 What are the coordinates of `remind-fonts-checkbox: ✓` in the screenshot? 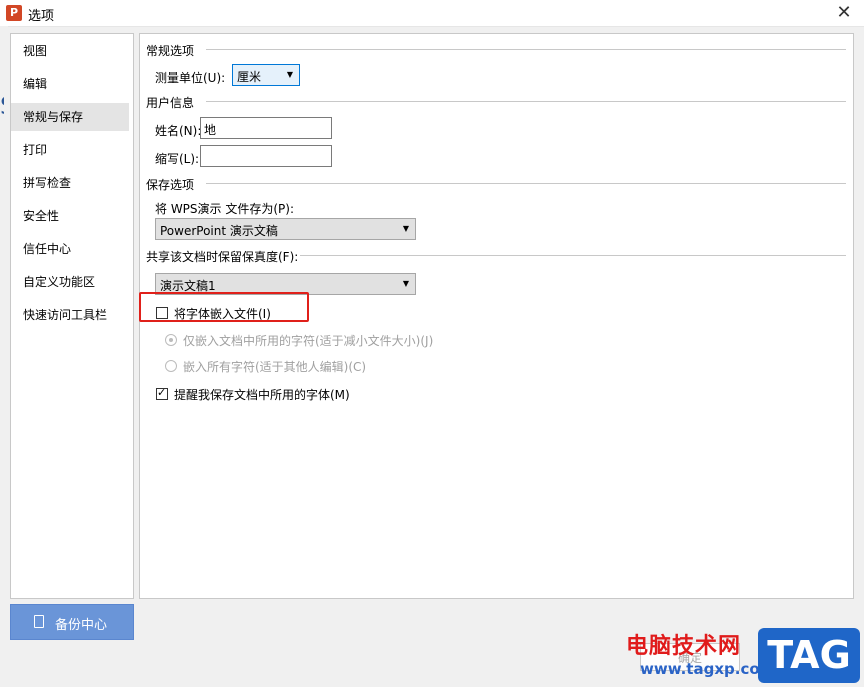 It's located at (162, 393).